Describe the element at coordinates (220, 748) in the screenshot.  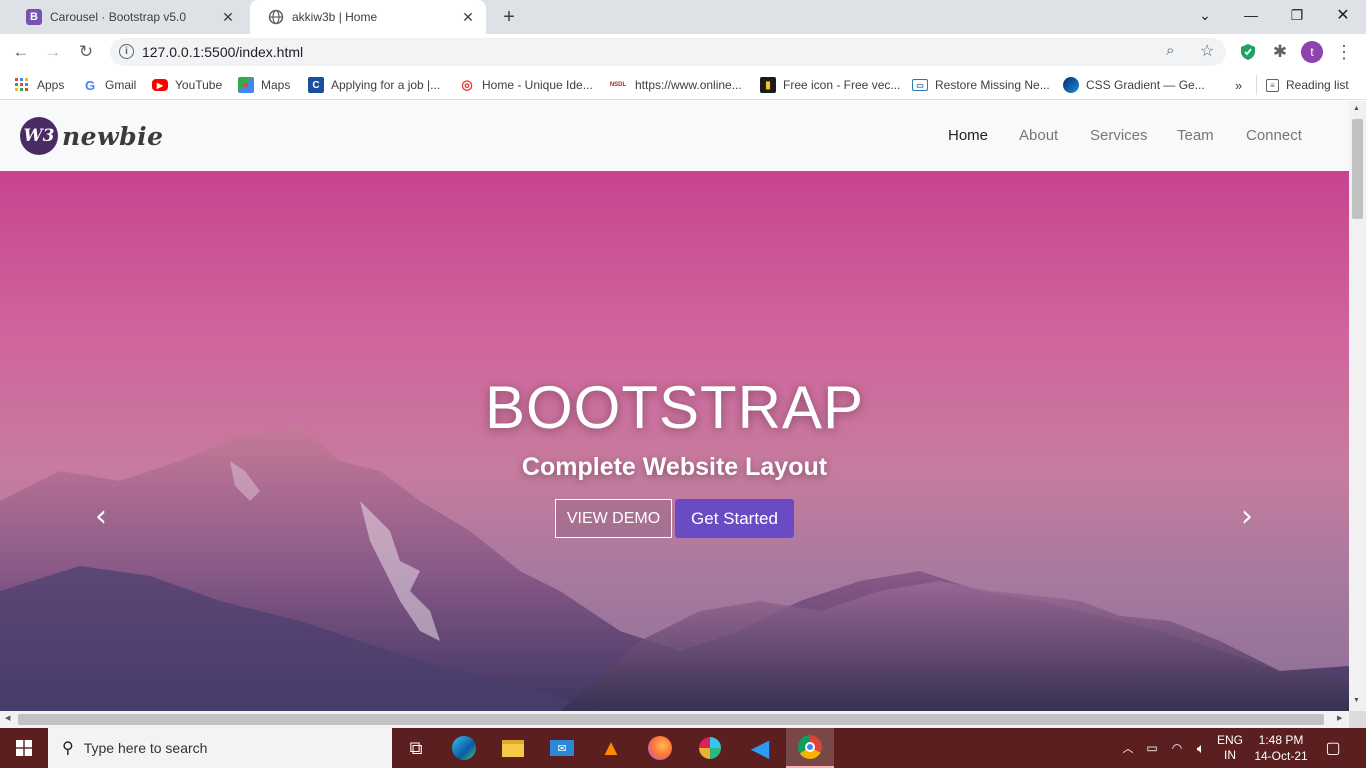
I see `taskbar-search-box: ⚲ Type here to search` at that location.